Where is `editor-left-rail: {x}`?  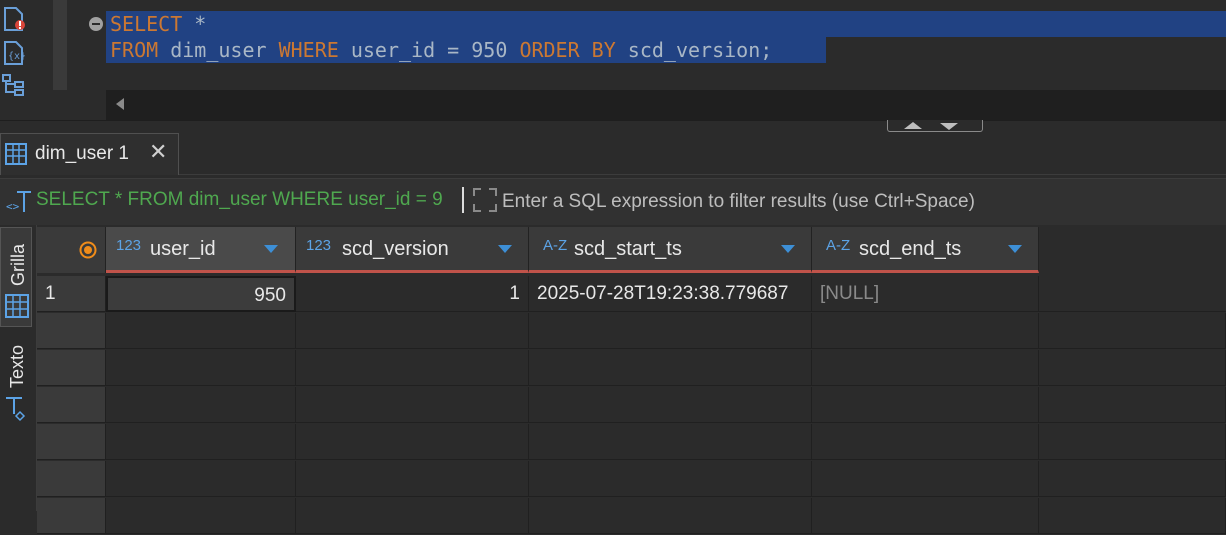
editor-left-rail: {x} is located at coordinates (26, 61).